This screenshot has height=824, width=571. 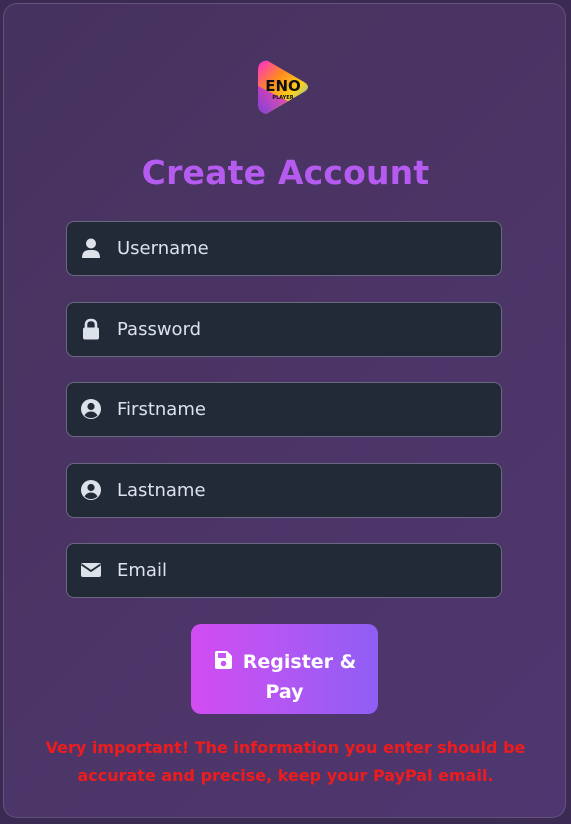 What do you see at coordinates (91, 570) in the screenshot?
I see `envelope-icon` at bounding box center [91, 570].